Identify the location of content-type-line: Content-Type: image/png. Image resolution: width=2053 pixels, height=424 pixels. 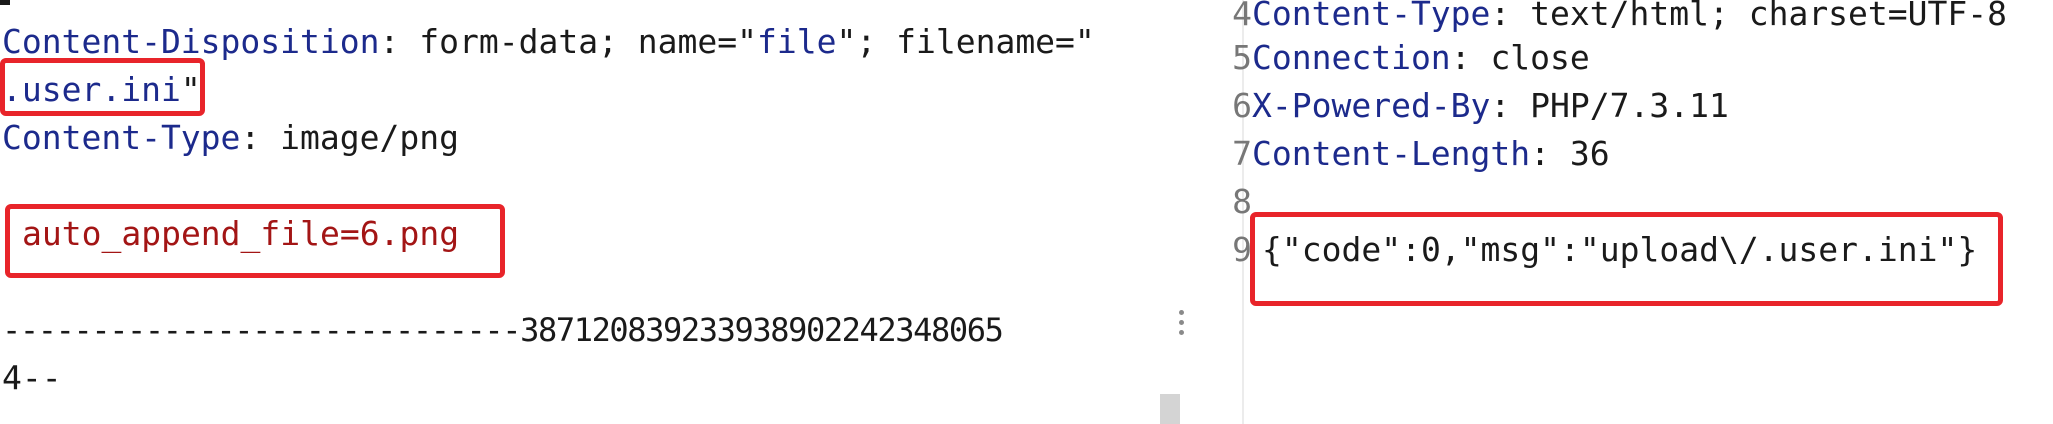
(230, 138).